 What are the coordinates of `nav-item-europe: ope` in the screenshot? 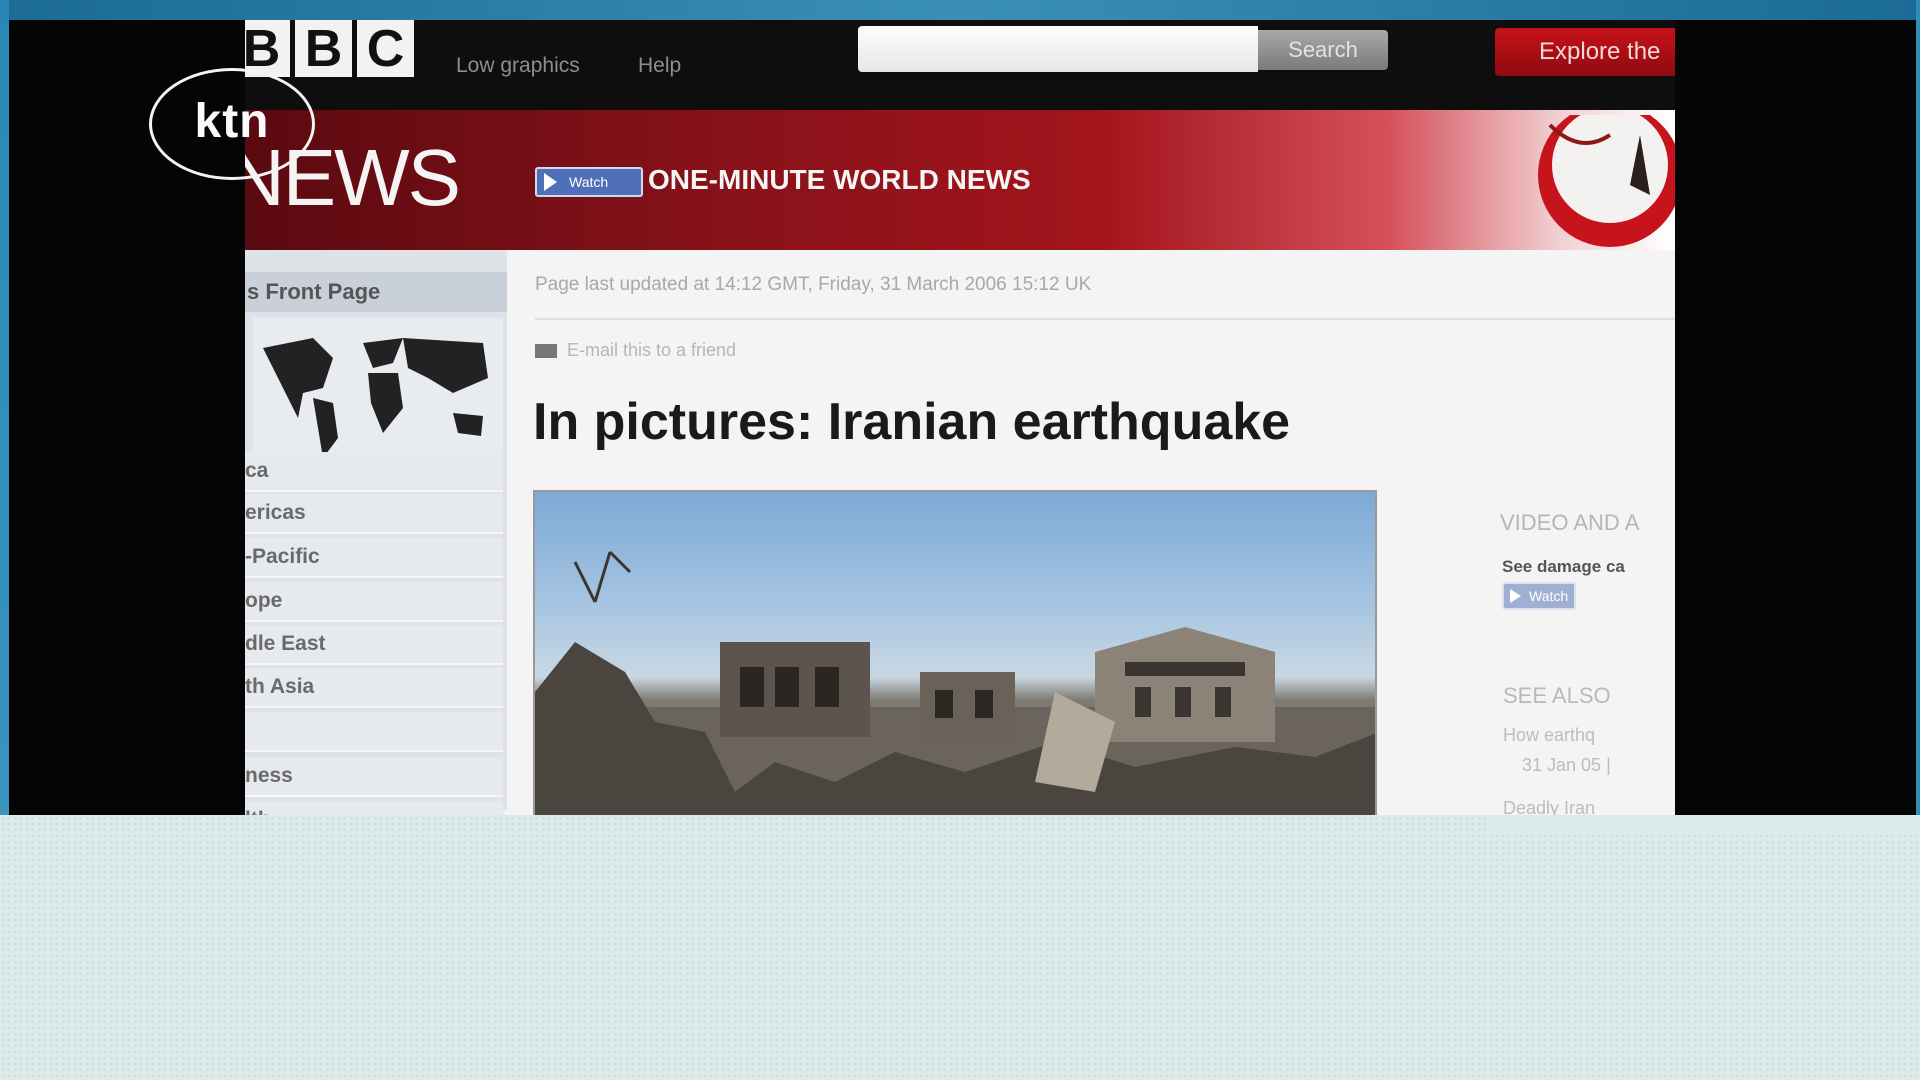 It's located at (374, 602).